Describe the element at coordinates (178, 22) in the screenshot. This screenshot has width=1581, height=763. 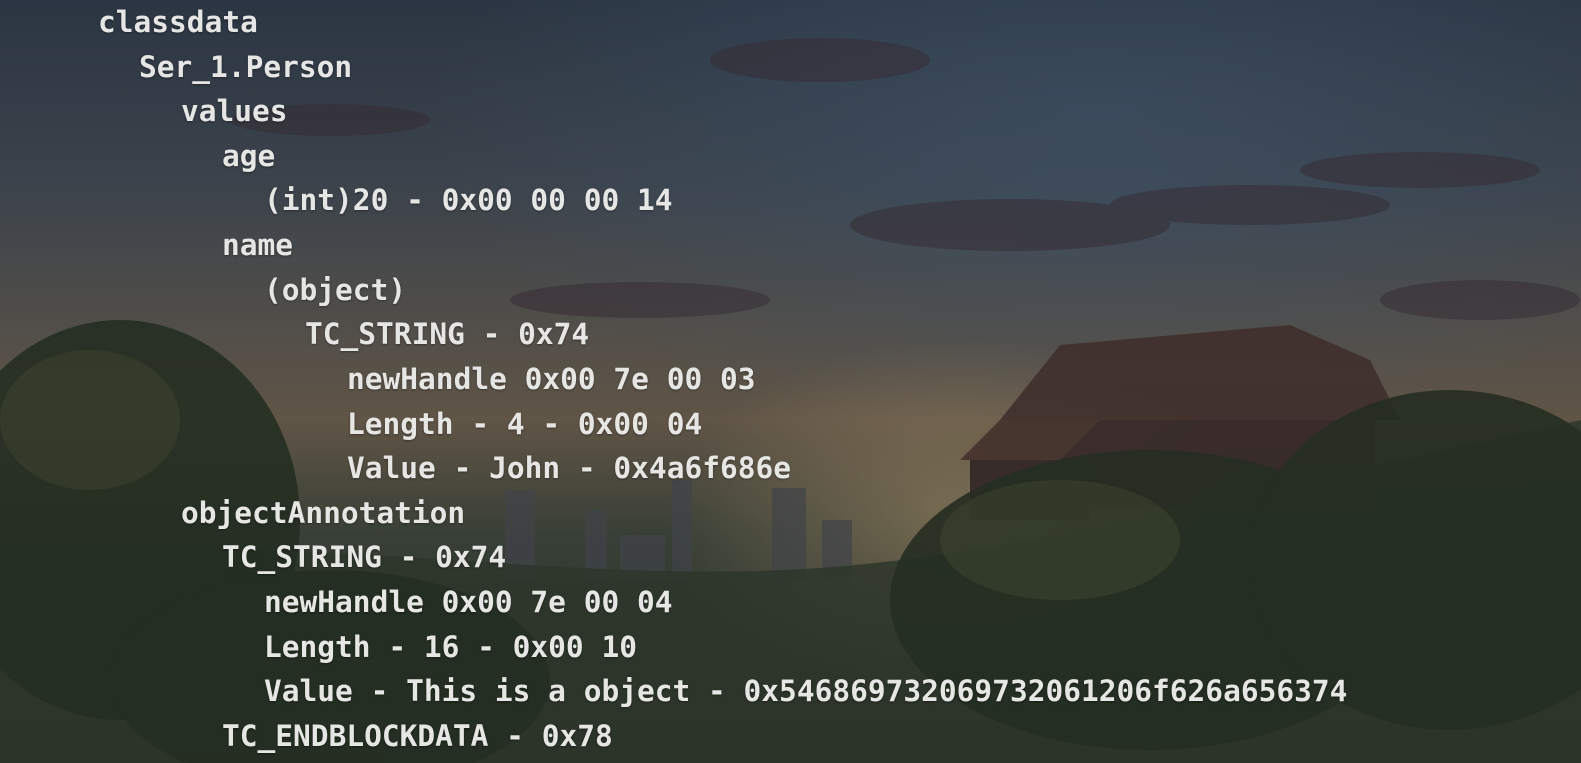
I see `output-line: classdata` at that location.